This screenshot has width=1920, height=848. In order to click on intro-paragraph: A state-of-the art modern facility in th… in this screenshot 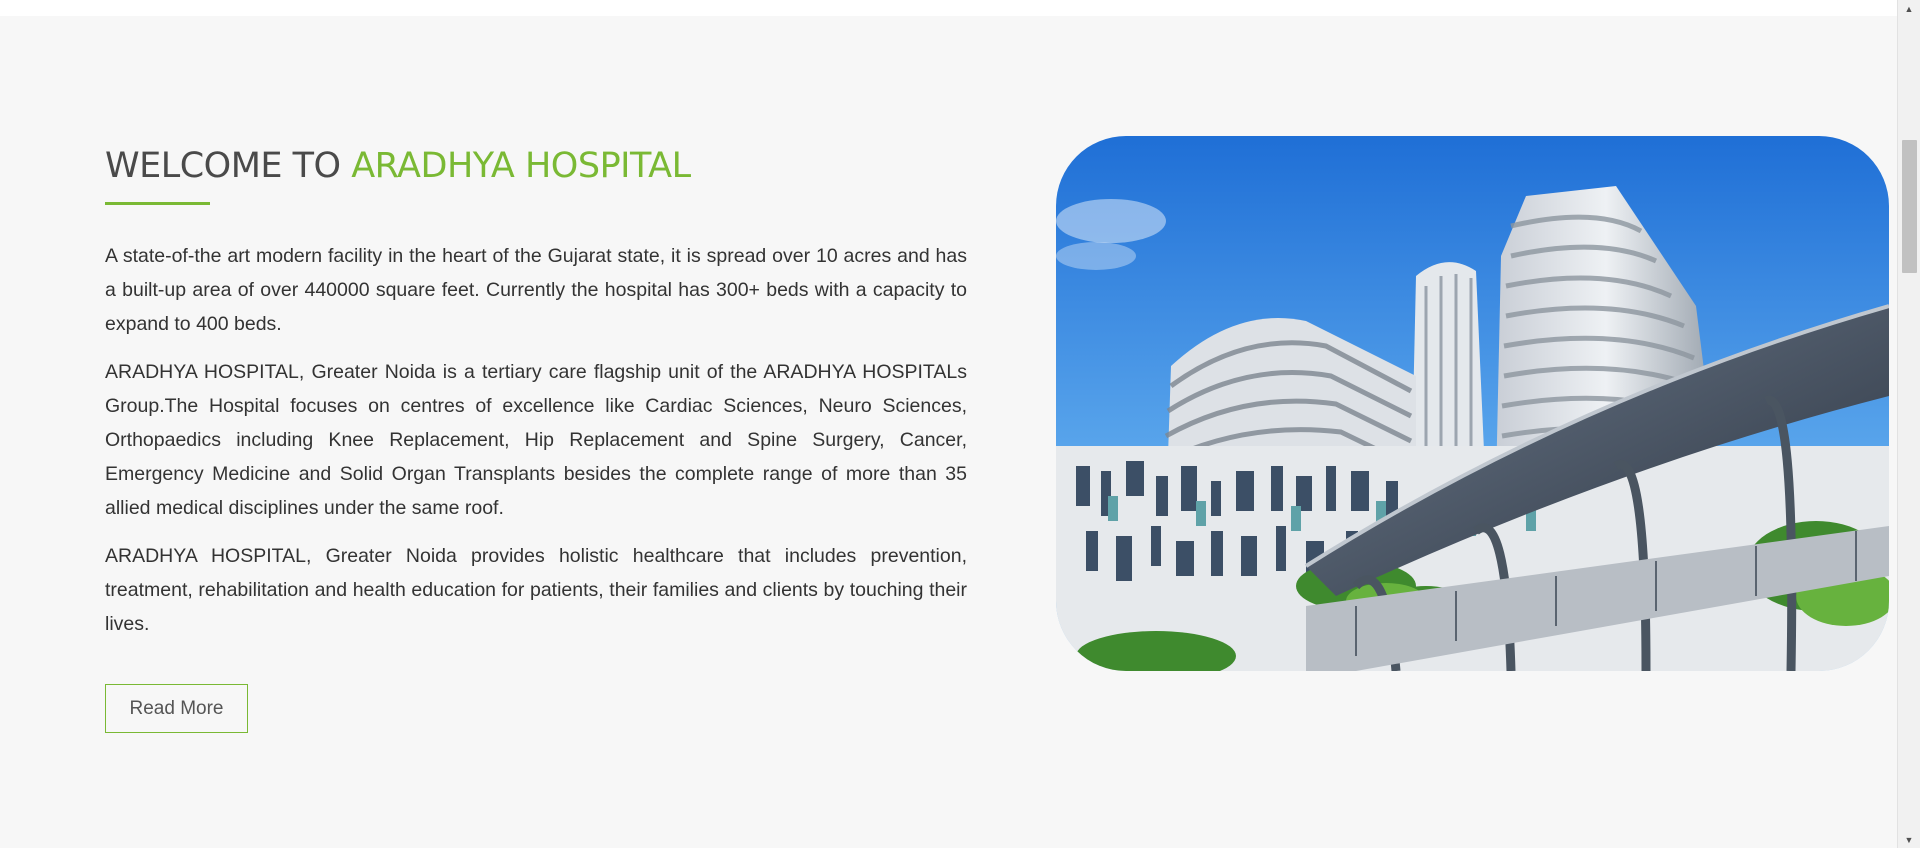, I will do `click(536, 290)`.